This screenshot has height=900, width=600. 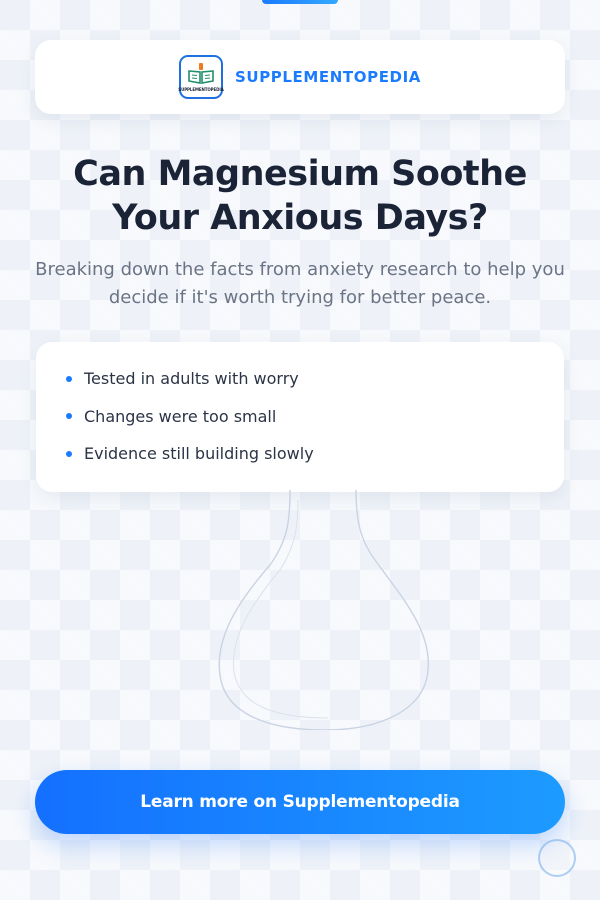 What do you see at coordinates (315, 453) in the screenshot?
I see `list-item: Evidence still building slowly` at bounding box center [315, 453].